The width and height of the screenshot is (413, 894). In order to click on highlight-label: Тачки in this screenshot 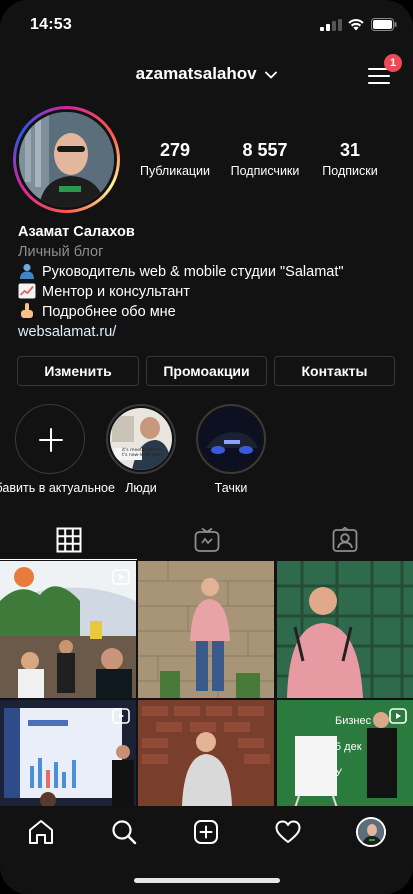, I will do `click(231, 488)`.